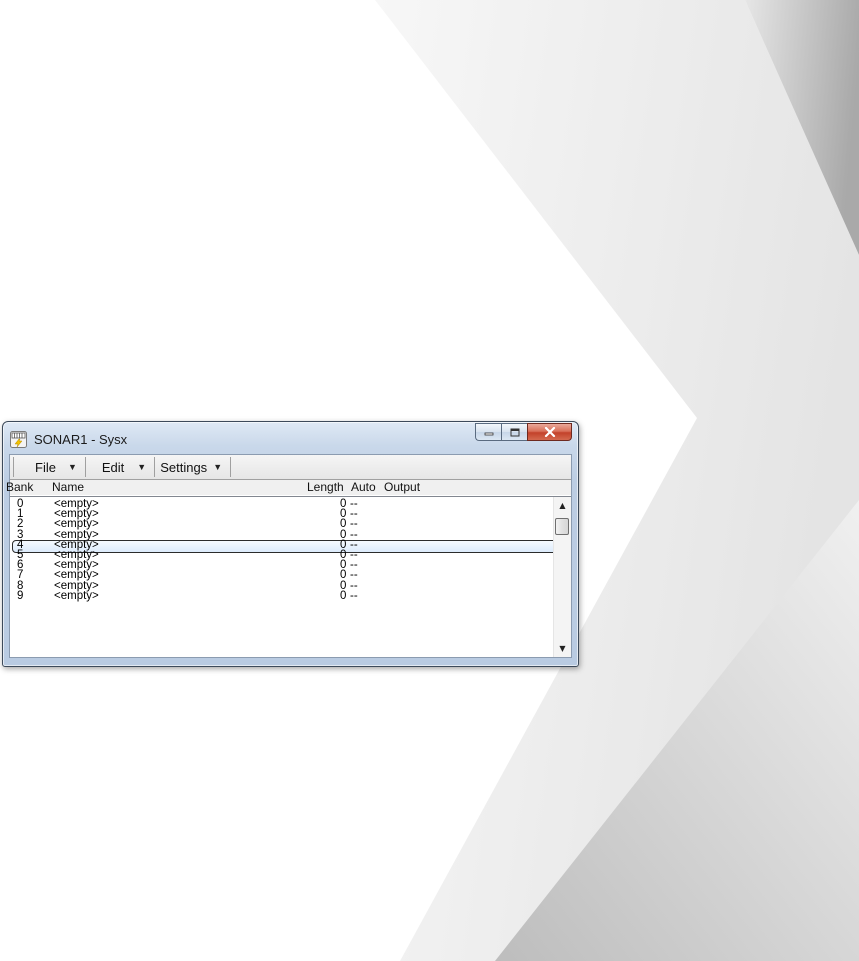 The width and height of the screenshot is (859, 961). I want to click on cell-bank: 4, so click(20, 544).